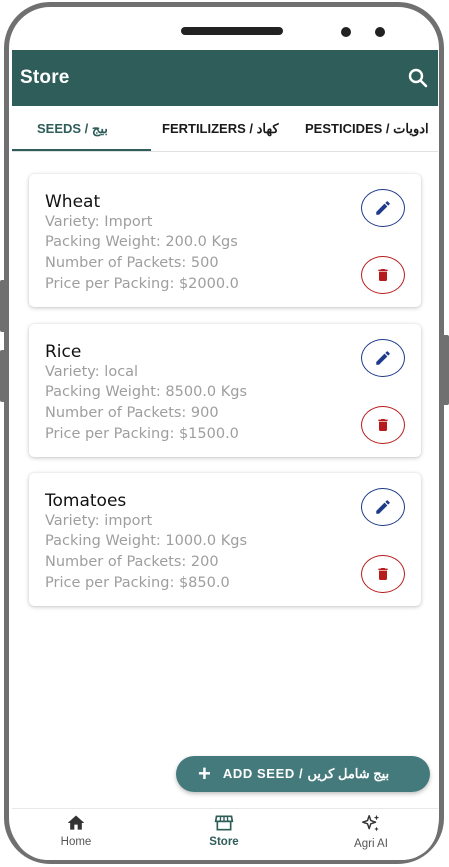 The width and height of the screenshot is (449, 867). I want to click on item-name: Tomatoes, so click(86, 501).